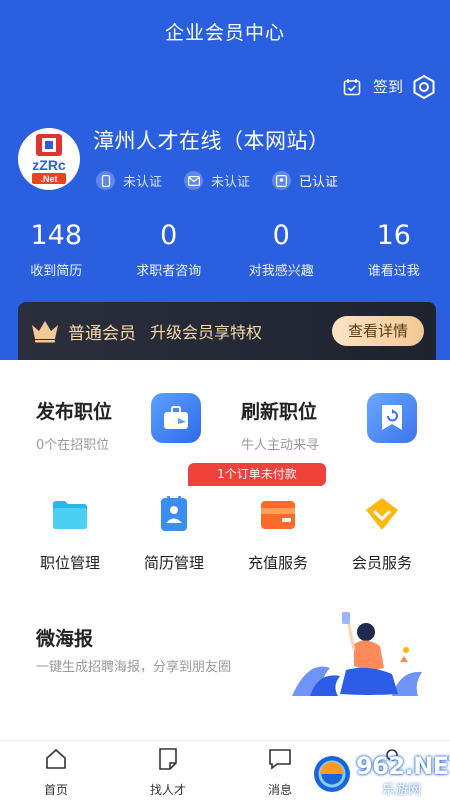 The height and width of the screenshot is (800, 450). What do you see at coordinates (381, 563) in the screenshot?
I see `grid-label-member-service: 会员服务` at bounding box center [381, 563].